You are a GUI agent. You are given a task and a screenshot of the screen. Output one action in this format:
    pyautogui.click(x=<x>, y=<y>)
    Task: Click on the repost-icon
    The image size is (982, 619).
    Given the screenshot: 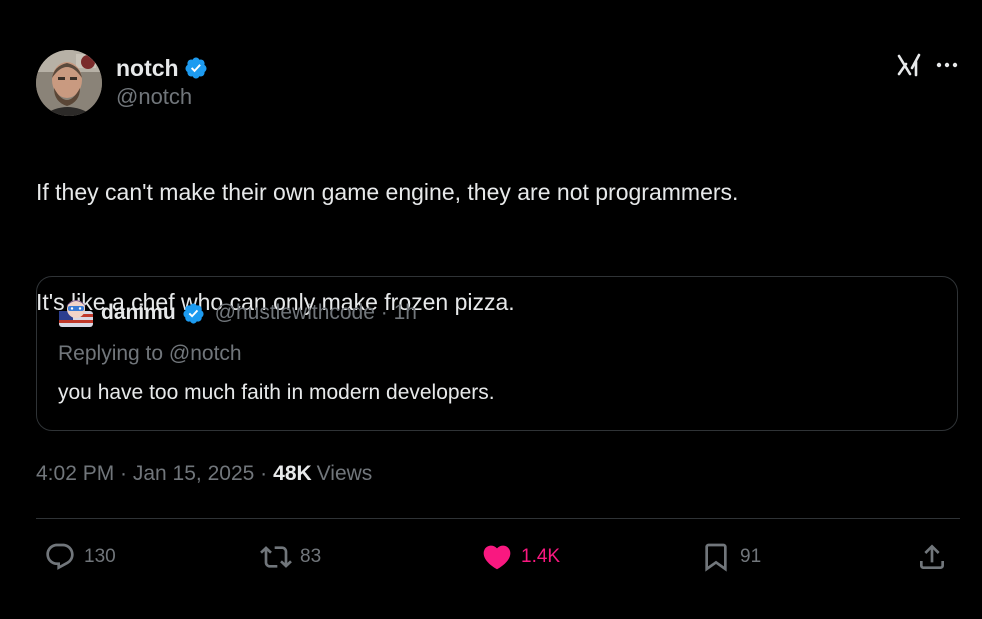 What is the action you would take?
    pyautogui.click(x=276, y=557)
    